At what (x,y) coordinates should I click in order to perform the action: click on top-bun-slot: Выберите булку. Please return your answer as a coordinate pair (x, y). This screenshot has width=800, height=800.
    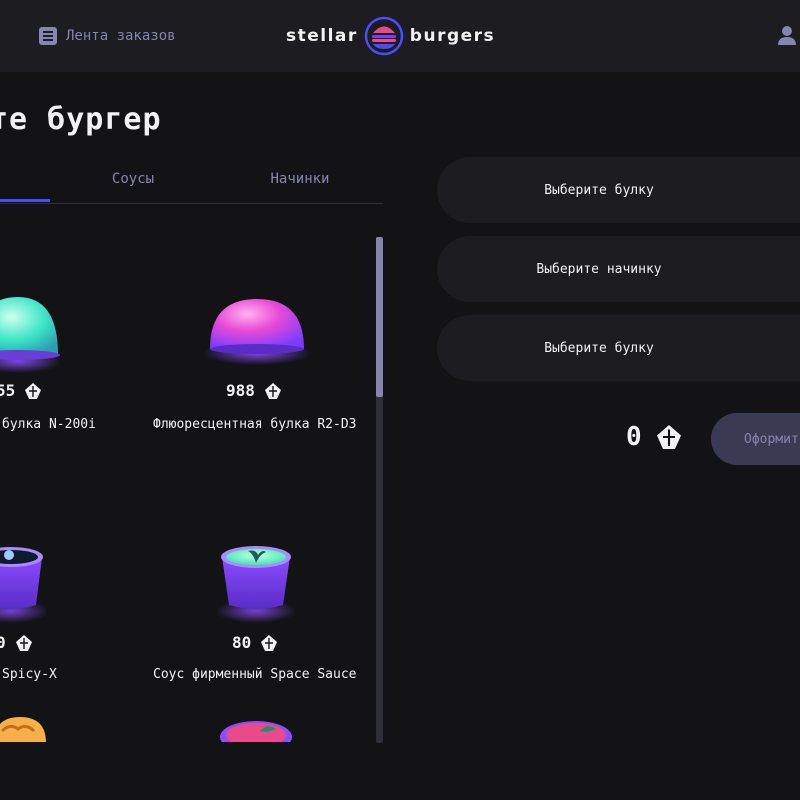
    Looking at the image, I should click on (618, 190).